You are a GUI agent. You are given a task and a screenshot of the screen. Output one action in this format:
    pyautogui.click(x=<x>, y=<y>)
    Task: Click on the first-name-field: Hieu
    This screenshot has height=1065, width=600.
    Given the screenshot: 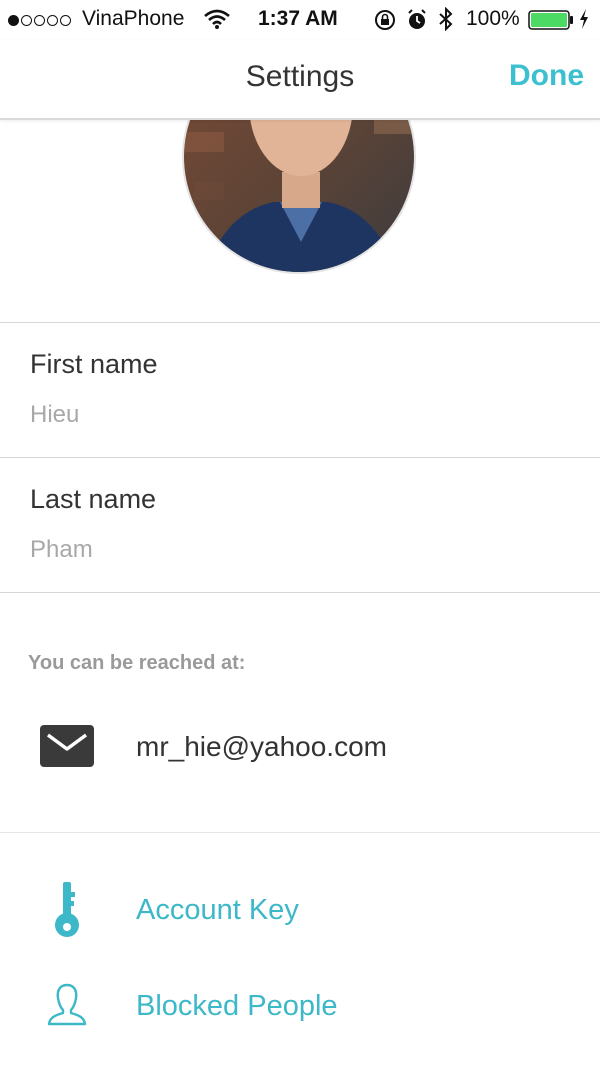 What is the action you would take?
    pyautogui.click(x=54, y=415)
    